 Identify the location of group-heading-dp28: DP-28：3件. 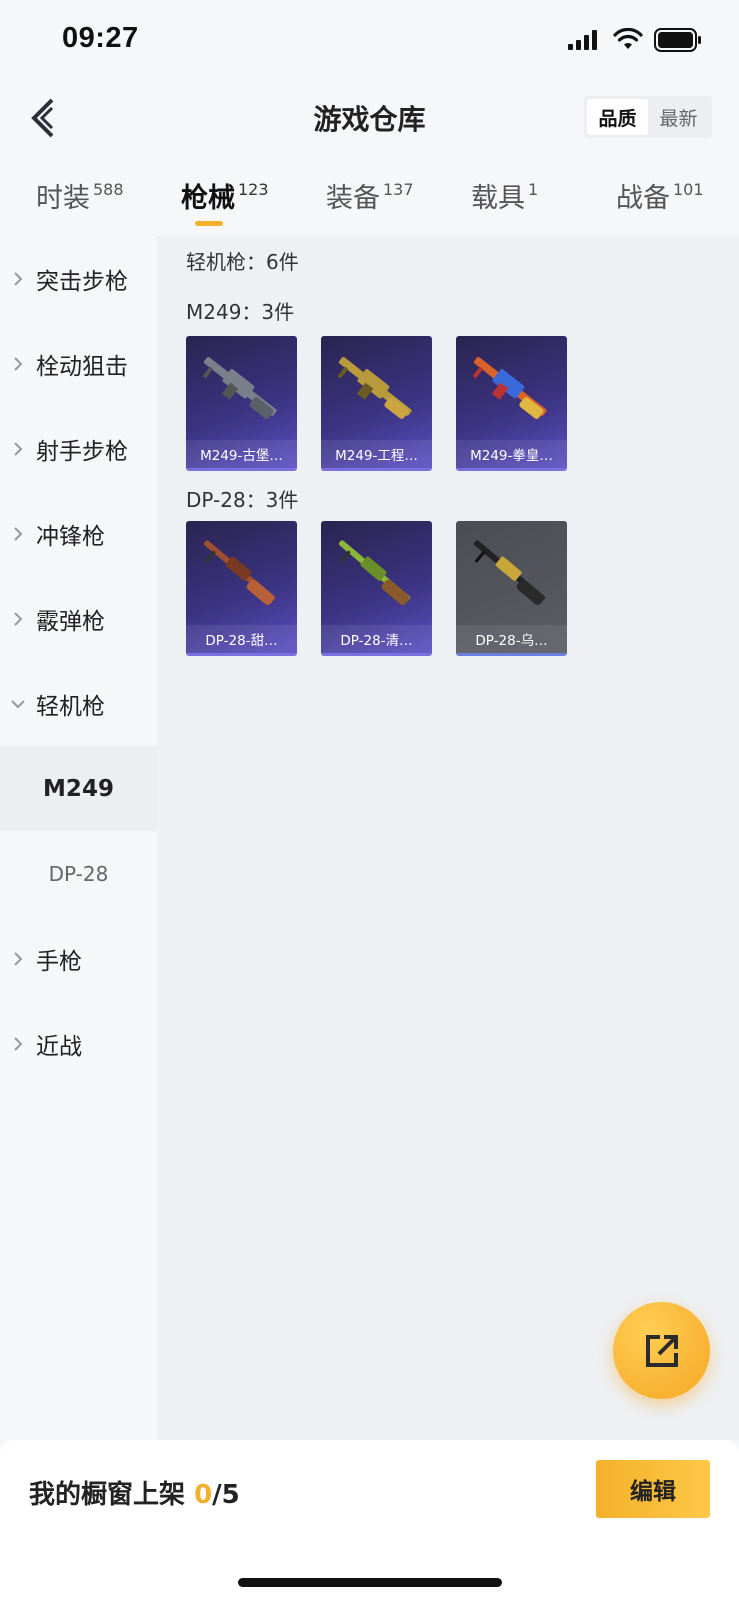
(242, 500).